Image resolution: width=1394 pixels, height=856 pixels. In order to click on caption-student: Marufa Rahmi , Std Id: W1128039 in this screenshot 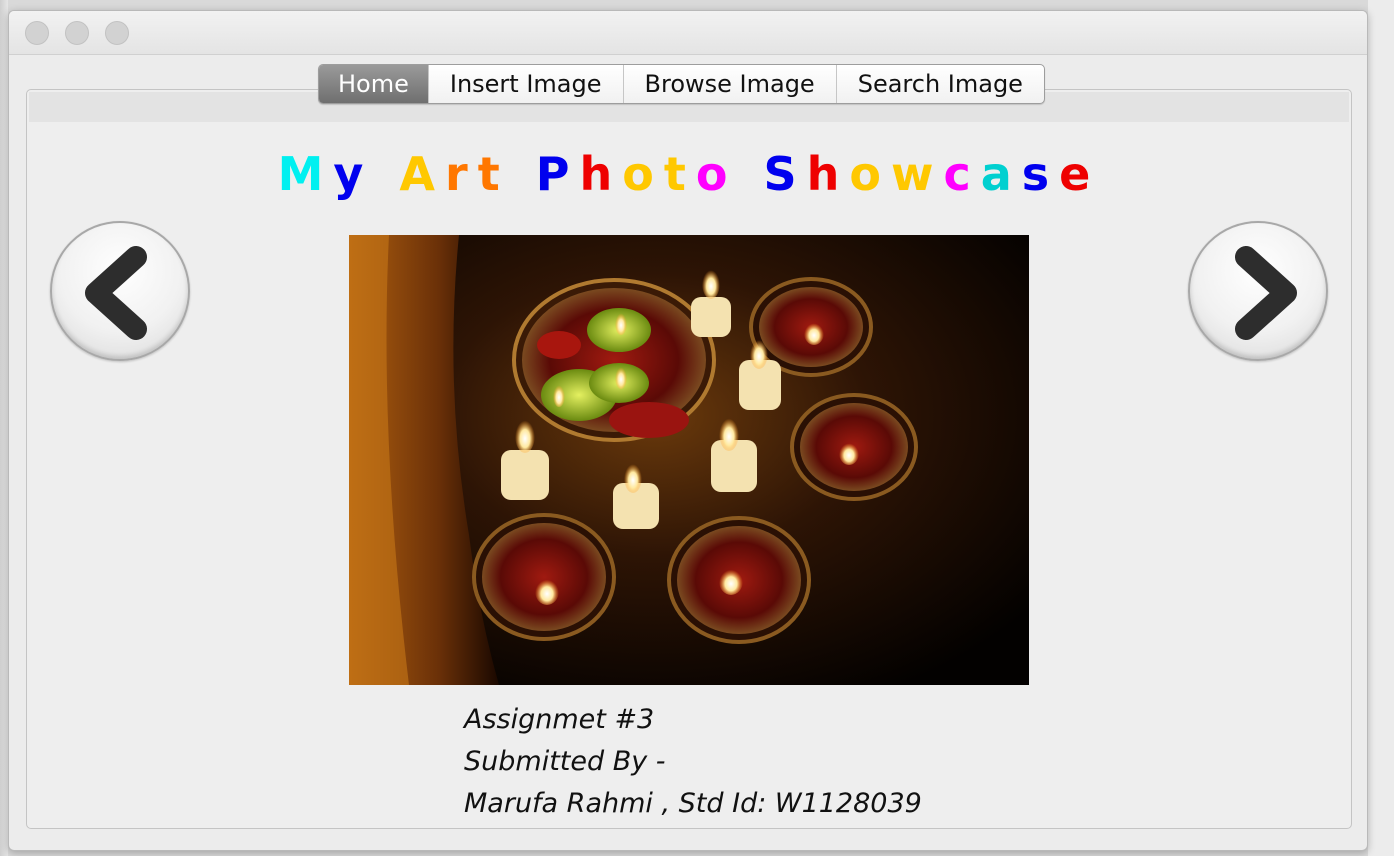, I will do `click(693, 803)`.